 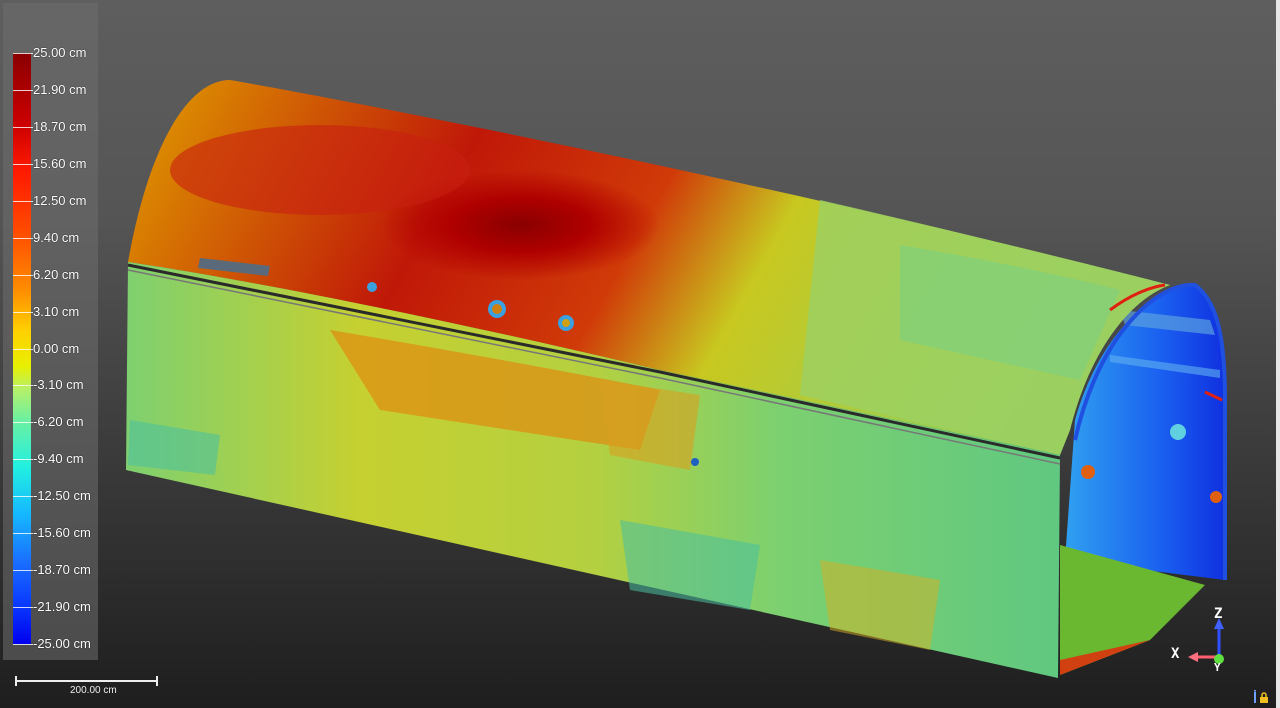 I want to click on lock-icon, so click(x=1261, y=697).